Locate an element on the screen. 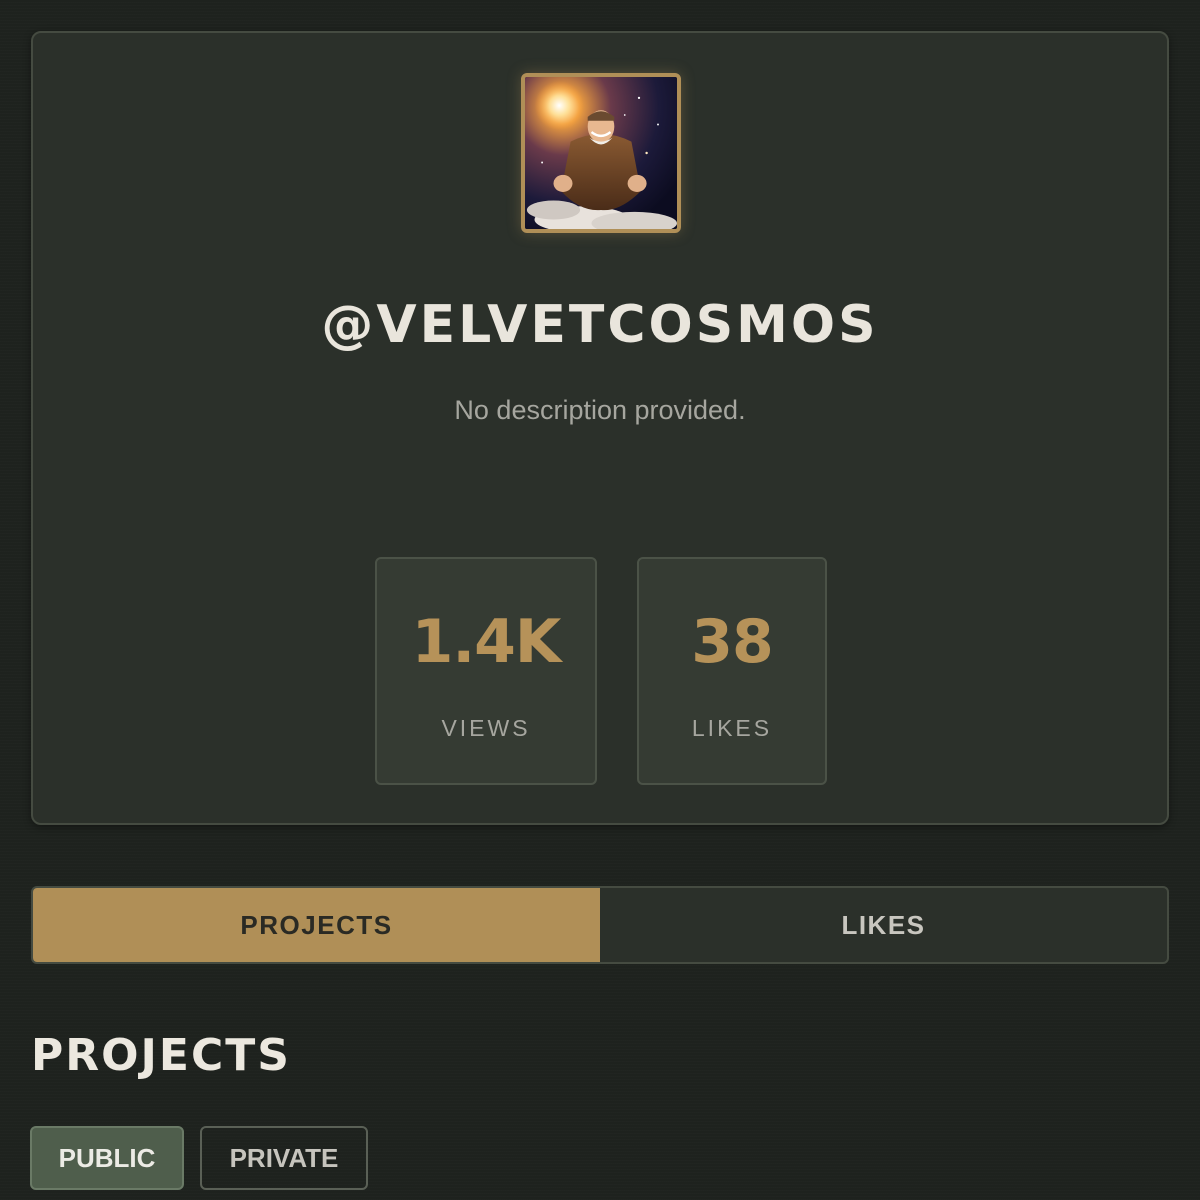 The height and width of the screenshot is (1200, 1200). tab-likes: LIKES is located at coordinates (883, 925).